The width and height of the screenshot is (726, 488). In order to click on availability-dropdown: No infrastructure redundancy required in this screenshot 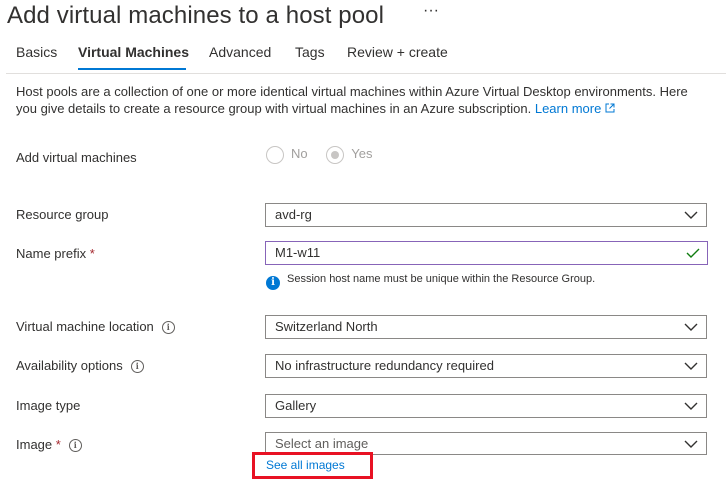, I will do `click(486, 366)`.